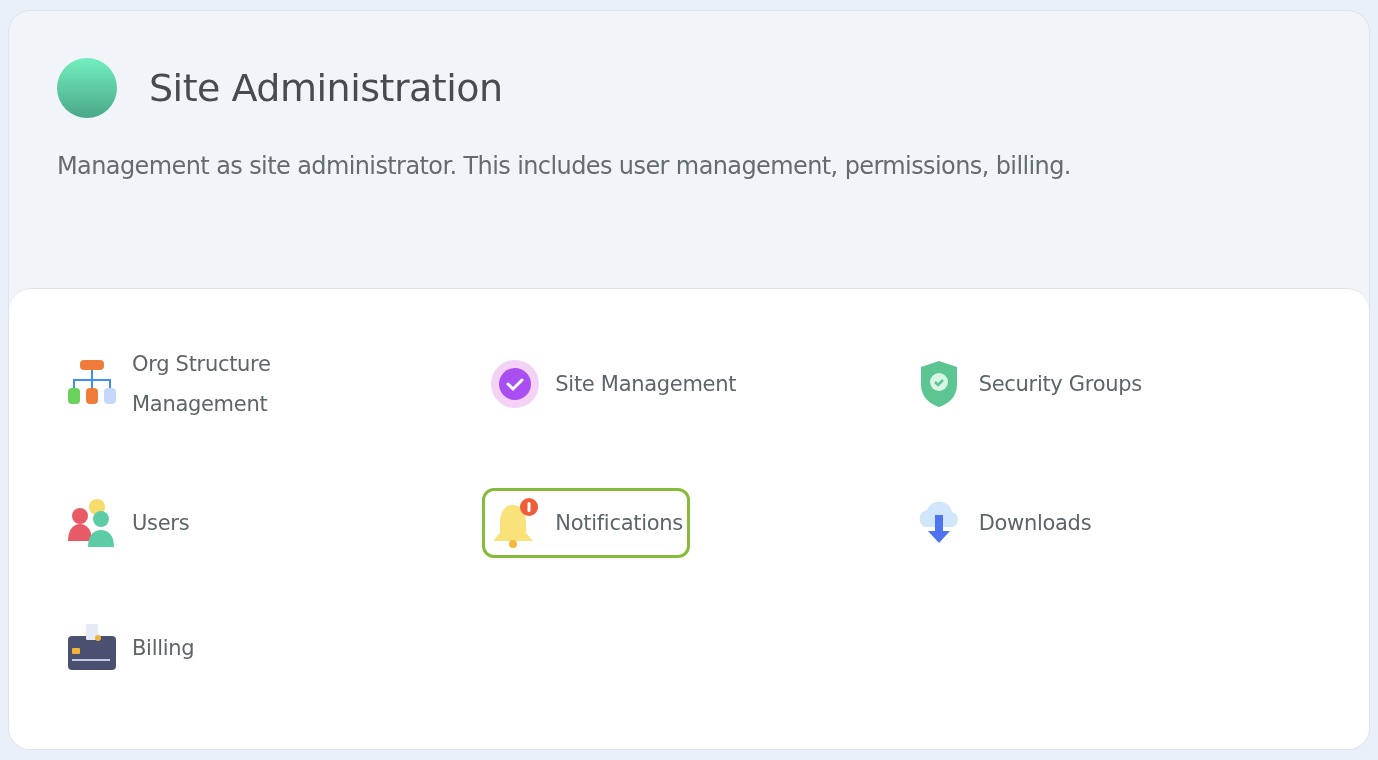 This screenshot has height=760, width=1378. What do you see at coordinates (199, 384) in the screenshot?
I see `menu-item: Org Structure Management` at bounding box center [199, 384].